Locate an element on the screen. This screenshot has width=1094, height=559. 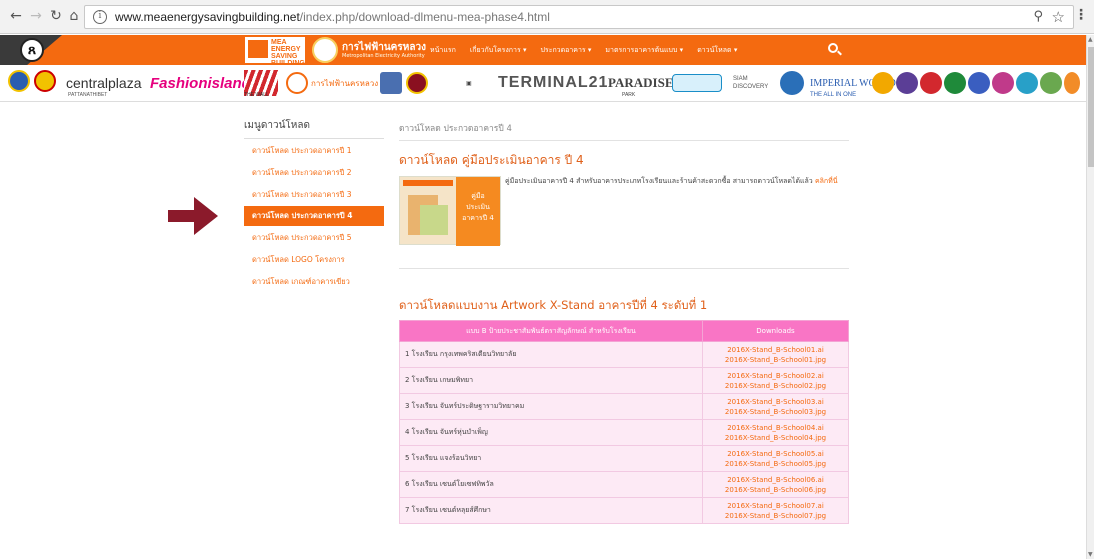
sidebar-item-green-criteria: ดาวน์โหลด เกณฑ์อาคารเขียว is located at coordinates (314, 282).